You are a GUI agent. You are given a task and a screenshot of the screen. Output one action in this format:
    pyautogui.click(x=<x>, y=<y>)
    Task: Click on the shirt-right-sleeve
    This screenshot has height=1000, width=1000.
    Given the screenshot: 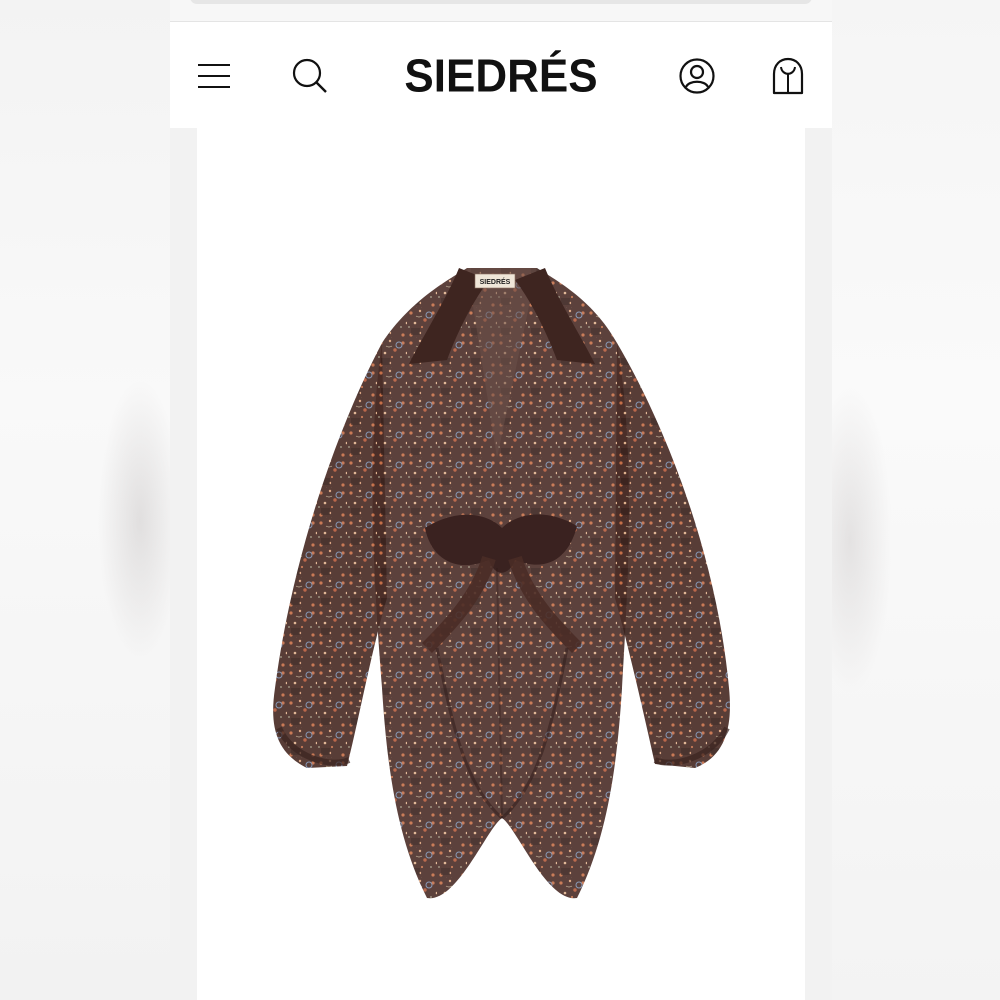 What is the action you would take?
    pyautogui.click(x=672, y=555)
    